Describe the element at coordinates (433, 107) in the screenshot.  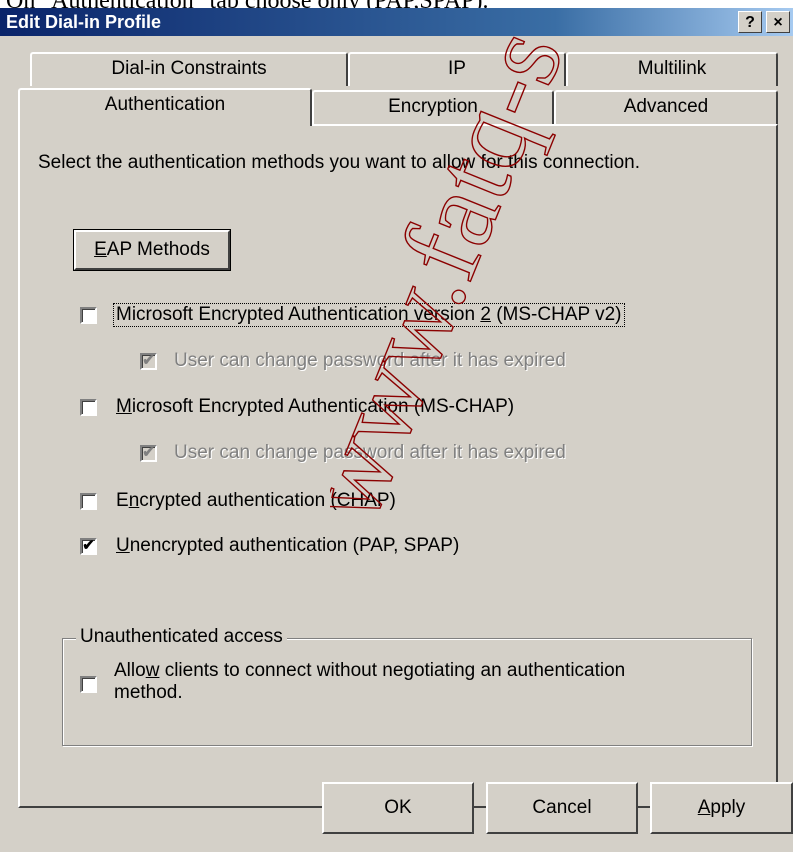
I see `tab-encryption: Encryption` at that location.